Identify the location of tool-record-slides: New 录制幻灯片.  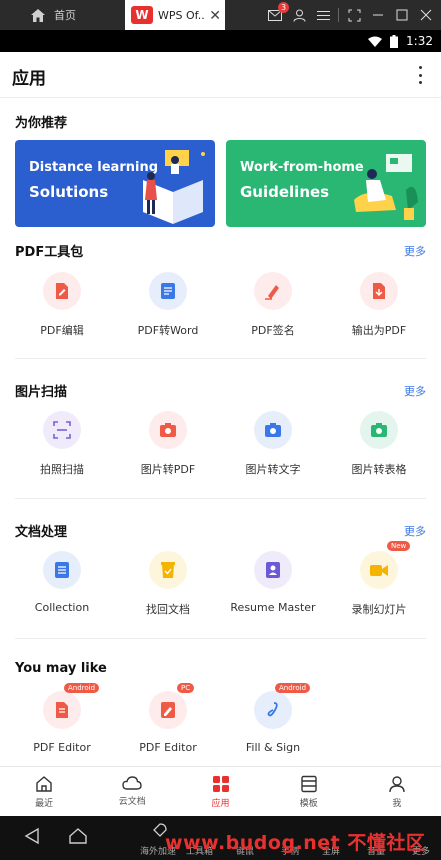
(379, 579).